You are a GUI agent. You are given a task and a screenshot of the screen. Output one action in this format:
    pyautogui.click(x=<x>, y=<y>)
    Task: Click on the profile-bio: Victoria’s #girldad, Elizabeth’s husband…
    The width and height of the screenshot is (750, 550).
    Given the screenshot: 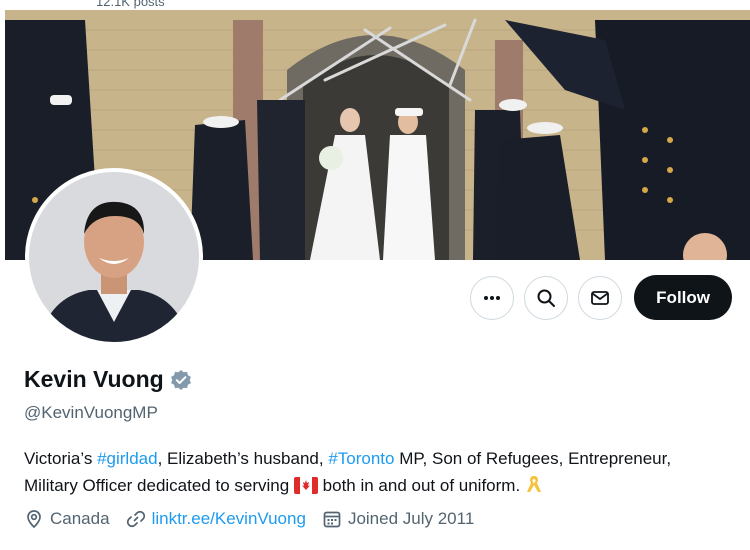 What is the action you would take?
    pyautogui.click(x=384, y=472)
    